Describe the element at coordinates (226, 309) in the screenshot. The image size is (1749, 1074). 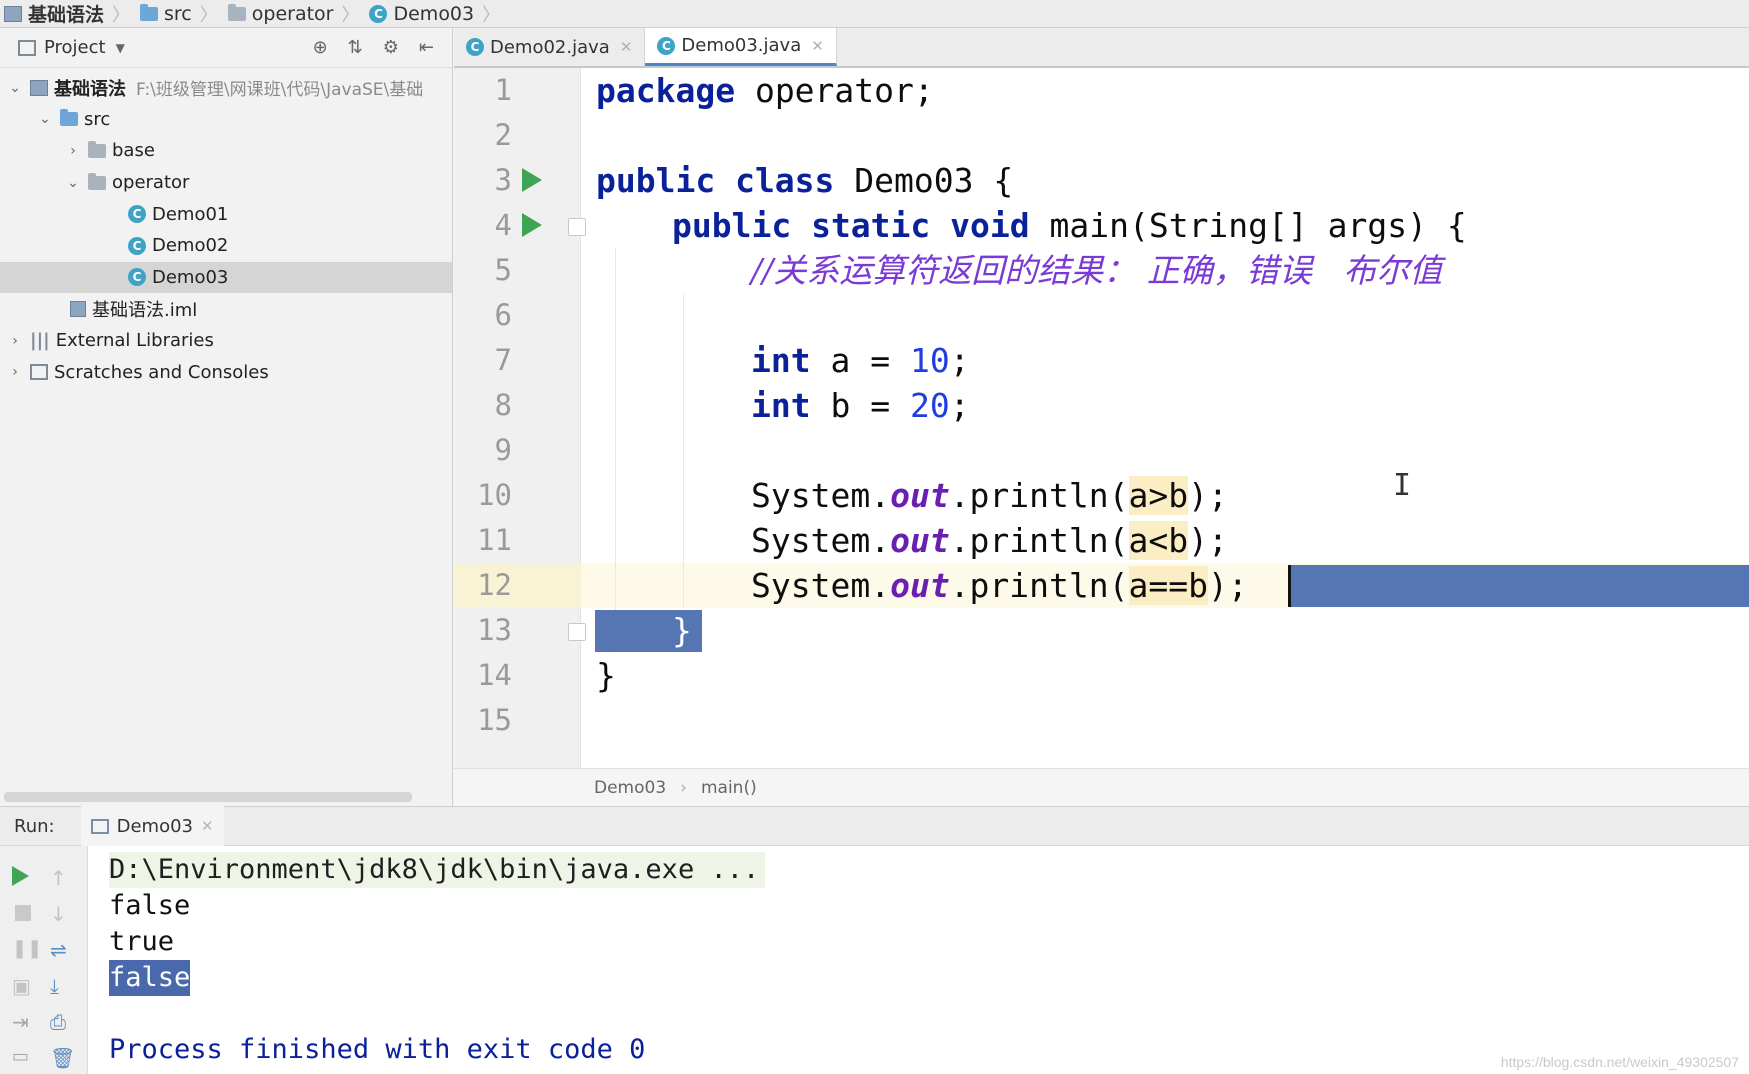
I see `tree-item-iml: 基础语法.iml` at that location.